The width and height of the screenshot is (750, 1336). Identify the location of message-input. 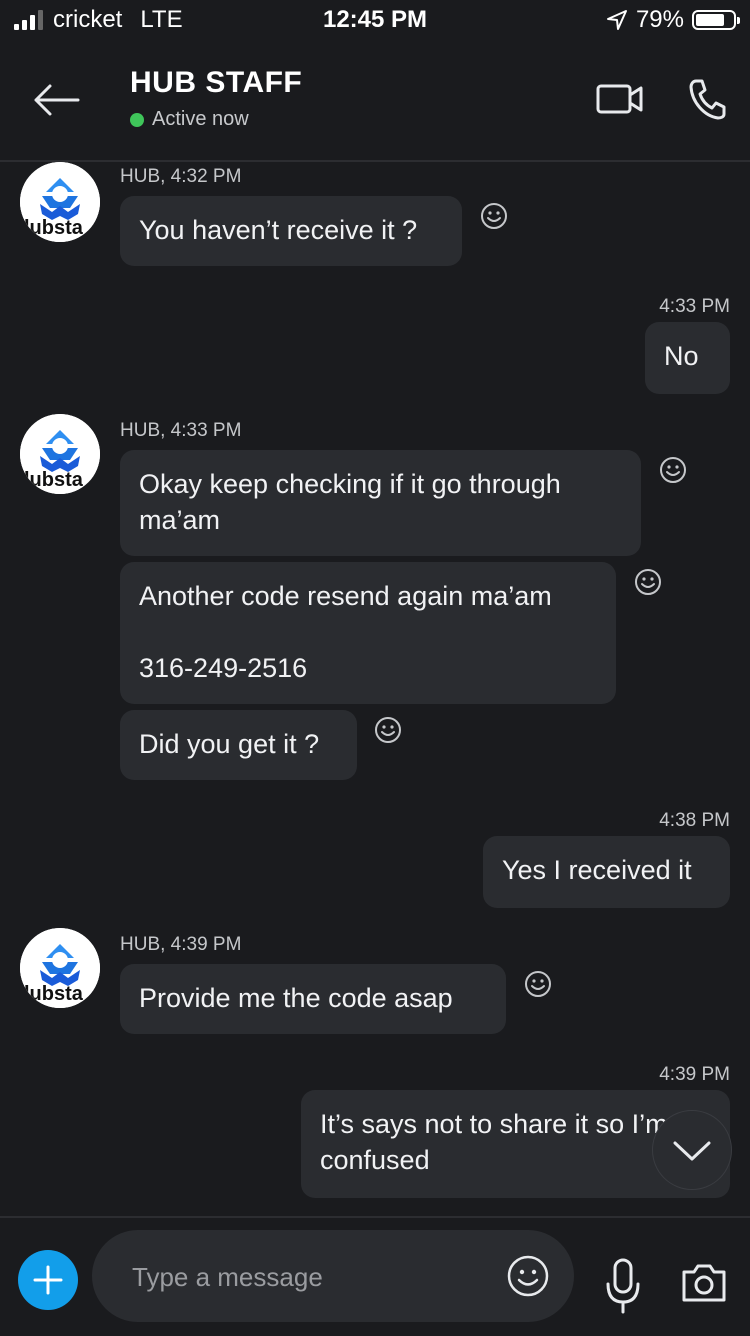
(312, 1277).